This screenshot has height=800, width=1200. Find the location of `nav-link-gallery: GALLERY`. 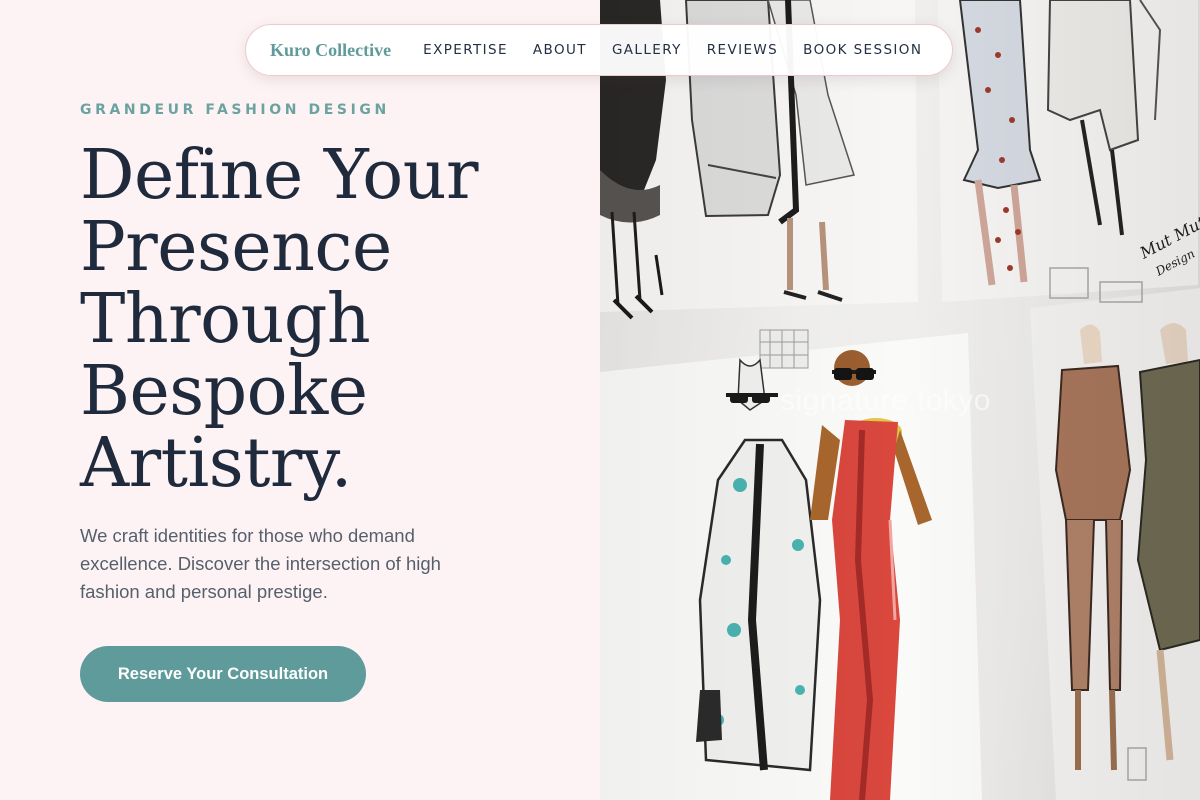

nav-link-gallery: GALLERY is located at coordinates (647, 50).